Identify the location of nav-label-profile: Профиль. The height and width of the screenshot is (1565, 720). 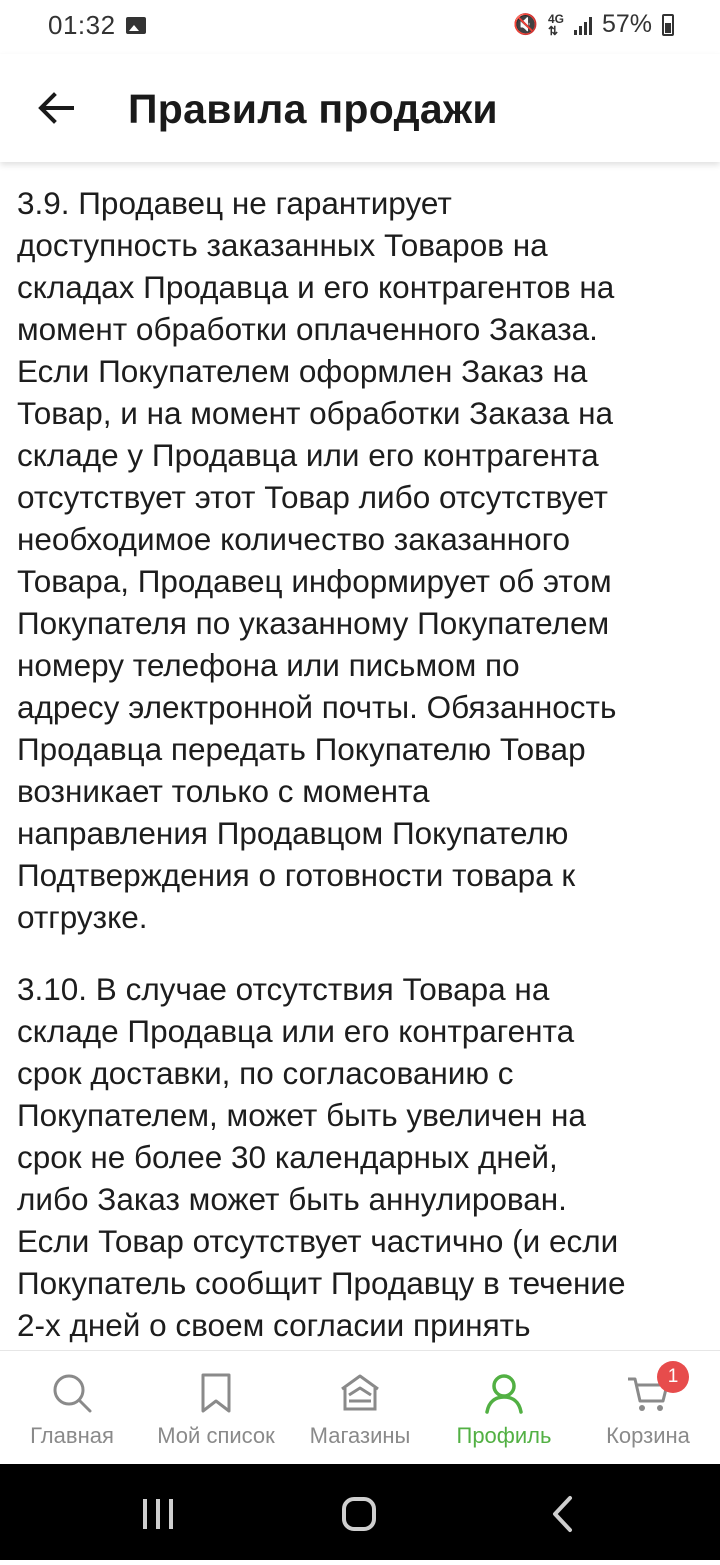
(504, 1435).